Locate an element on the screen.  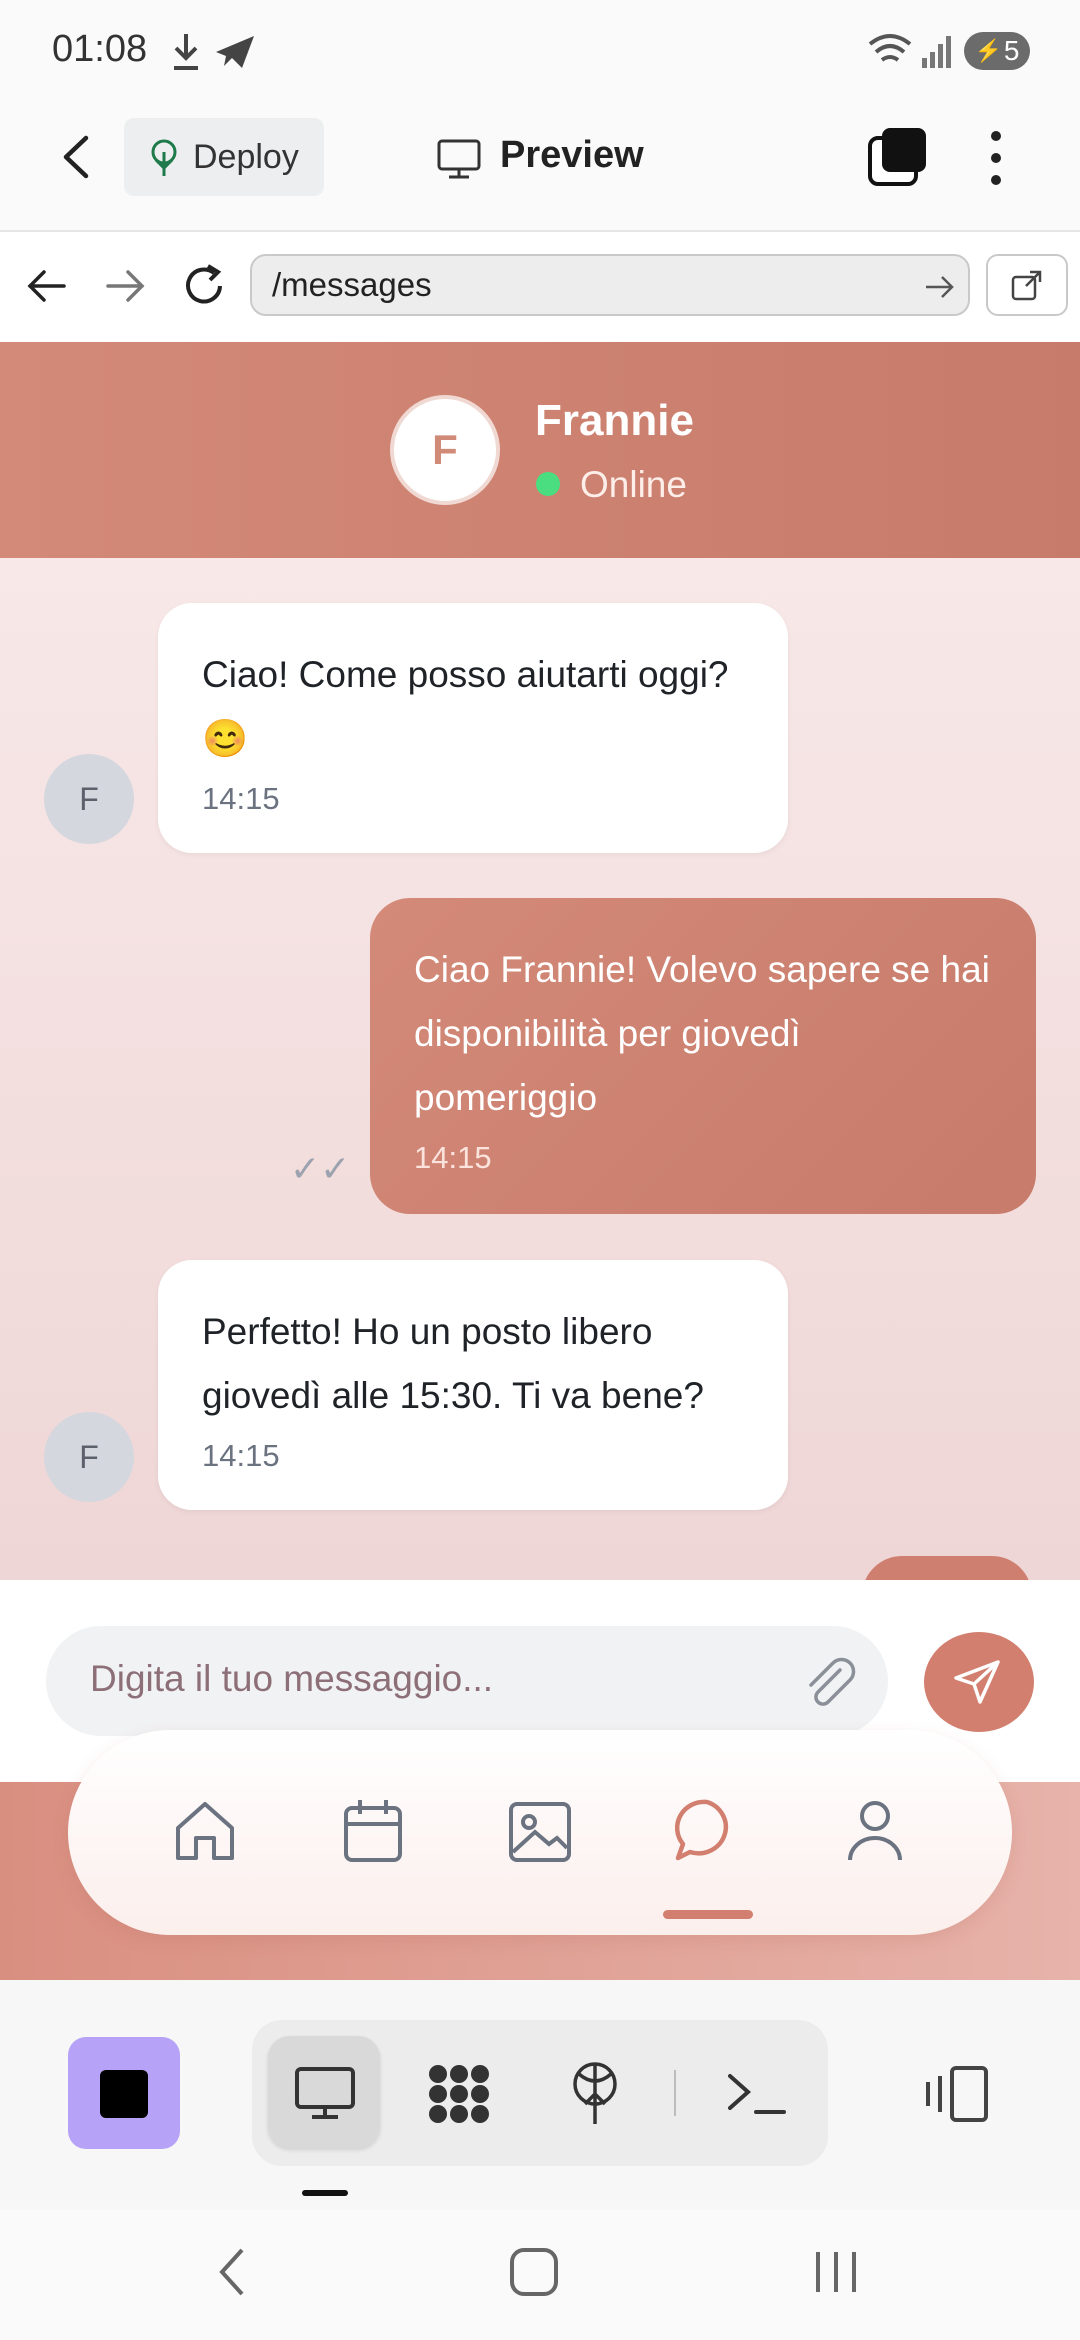
monitor-icon is located at coordinates (459, 159).